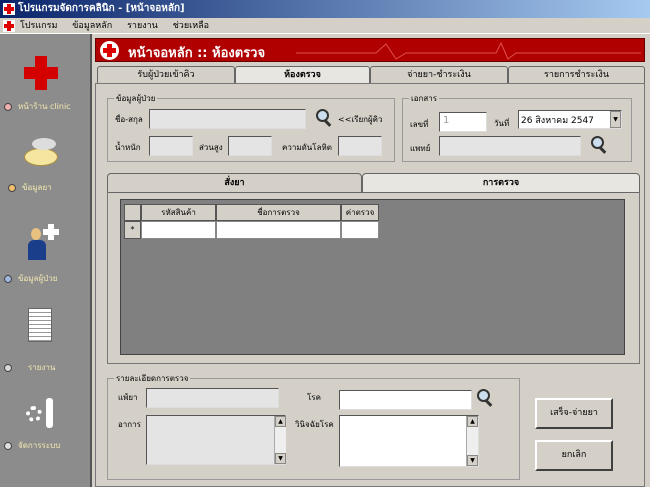  Describe the element at coordinates (307, 147) in the screenshot. I see `blood-pressure-label: ความดันโลหิต` at that location.